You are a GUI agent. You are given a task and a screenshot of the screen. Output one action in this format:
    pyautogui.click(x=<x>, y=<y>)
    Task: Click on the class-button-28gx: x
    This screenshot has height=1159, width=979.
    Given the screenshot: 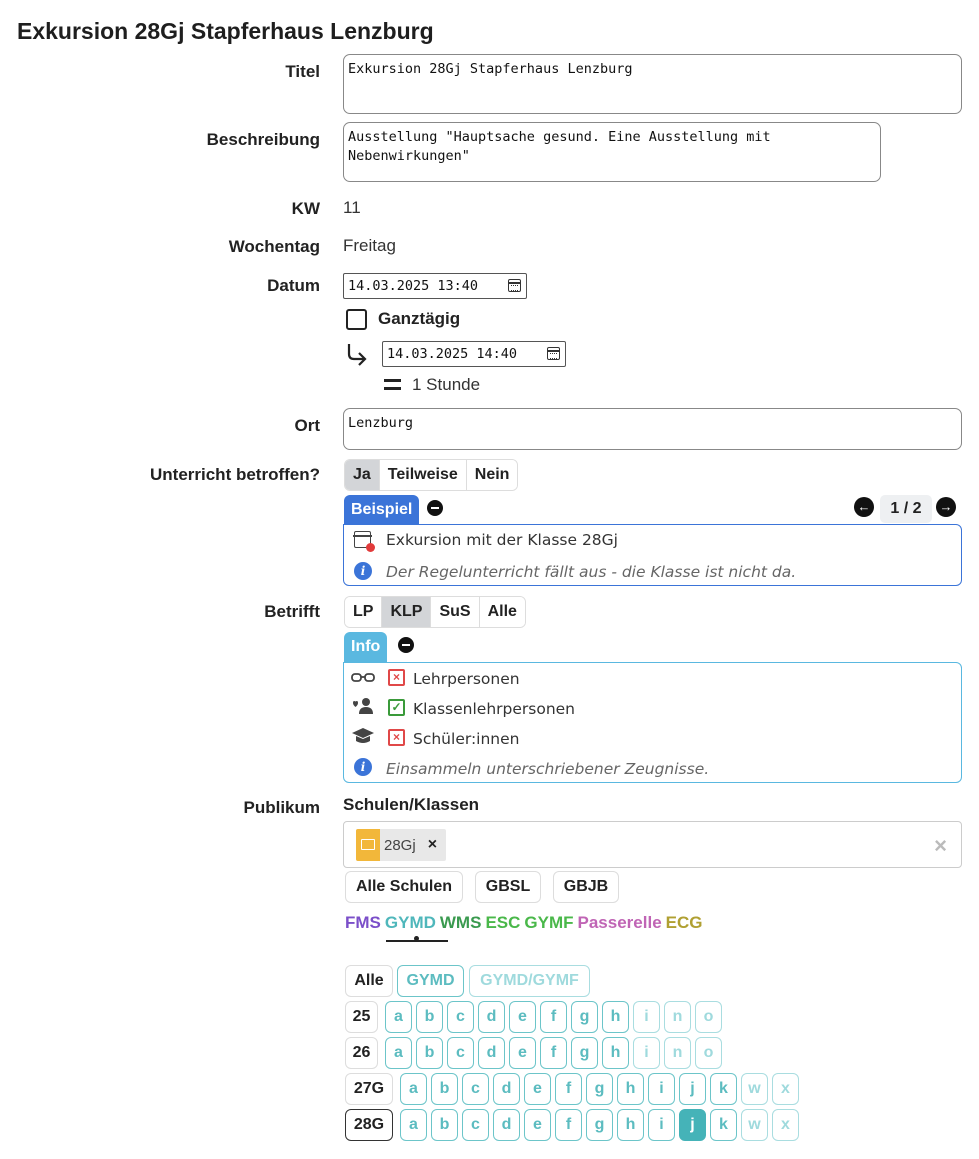 What is the action you would take?
    pyautogui.click(x=785, y=1125)
    